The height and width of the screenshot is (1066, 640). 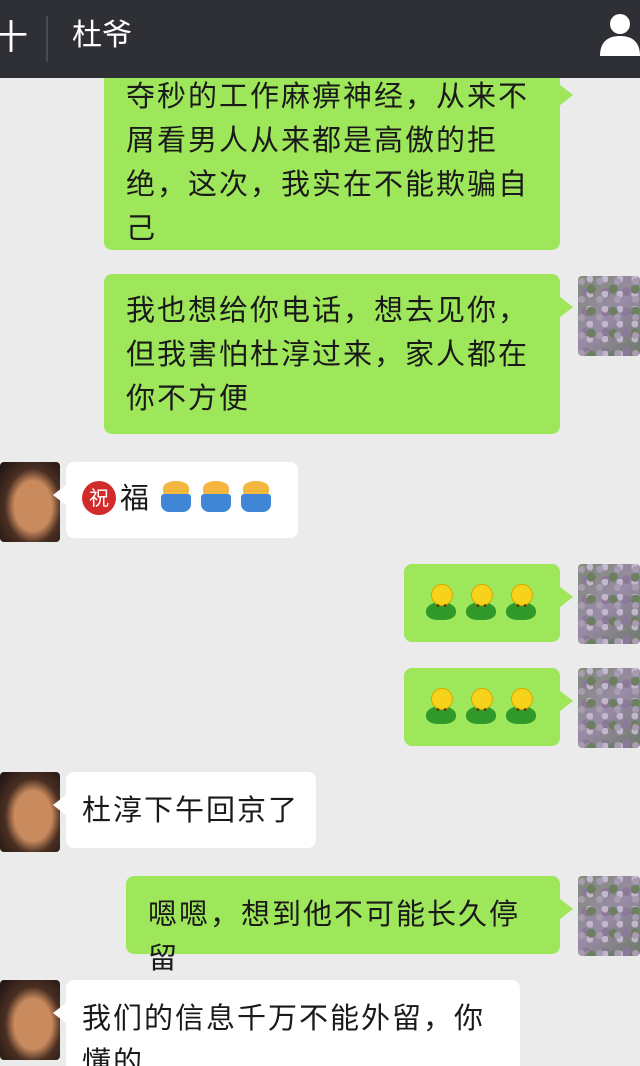 What do you see at coordinates (328, 354) in the screenshot?
I see `message-text: 我也想给你电话，想去见你，但我害怕杜淳过来，家人都在你不方便` at bounding box center [328, 354].